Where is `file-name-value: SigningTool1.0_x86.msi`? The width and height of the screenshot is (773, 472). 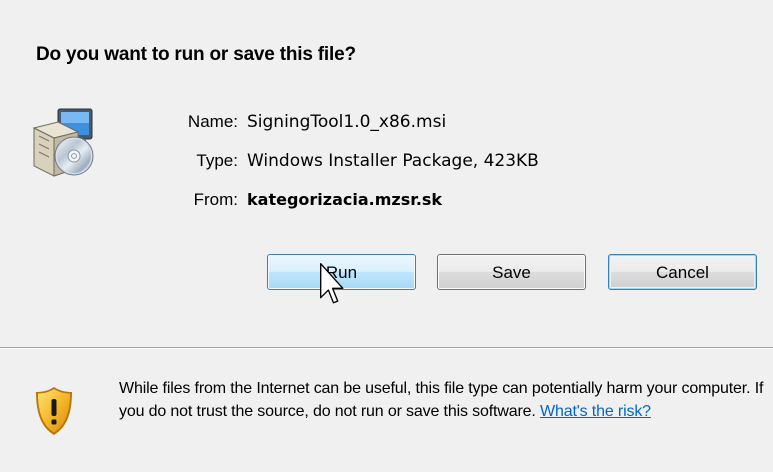
file-name-value: SigningTool1.0_x86.msi is located at coordinates (347, 122).